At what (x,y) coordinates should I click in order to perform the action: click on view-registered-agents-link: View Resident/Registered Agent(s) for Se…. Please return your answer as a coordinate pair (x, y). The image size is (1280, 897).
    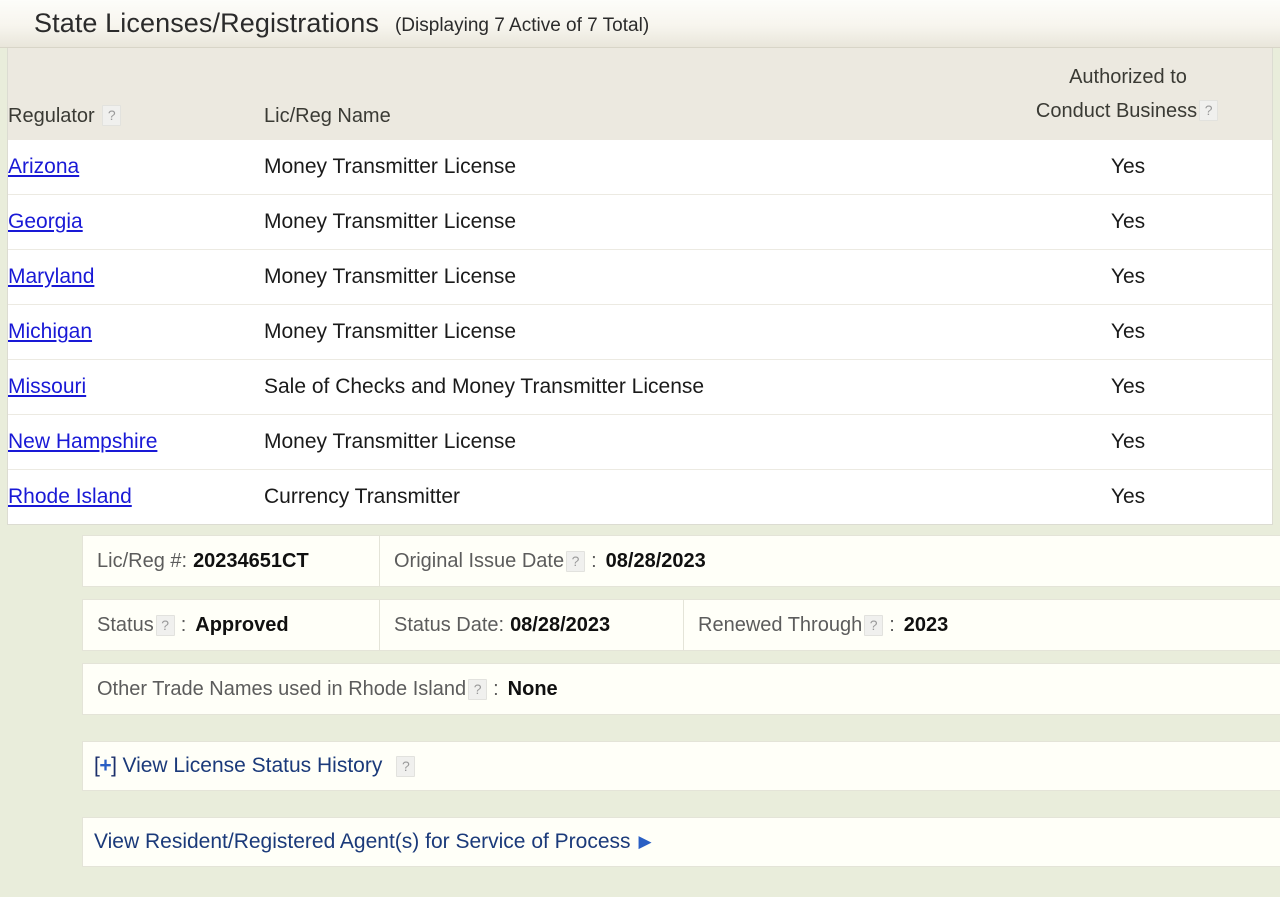
    Looking at the image, I should click on (362, 842).